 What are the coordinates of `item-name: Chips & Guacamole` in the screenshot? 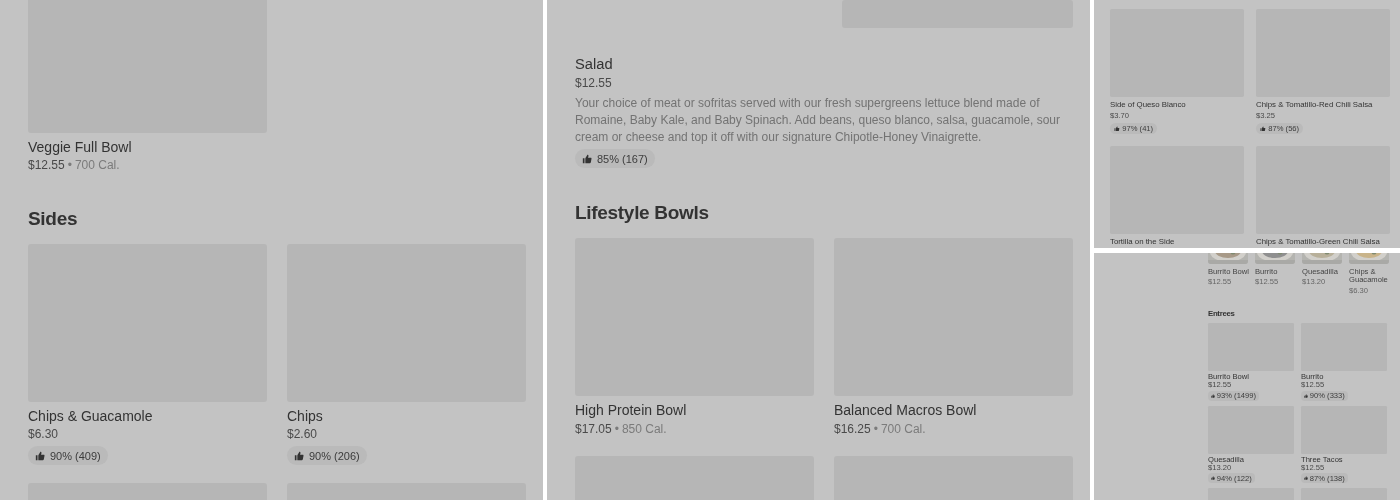 It's located at (90, 416).